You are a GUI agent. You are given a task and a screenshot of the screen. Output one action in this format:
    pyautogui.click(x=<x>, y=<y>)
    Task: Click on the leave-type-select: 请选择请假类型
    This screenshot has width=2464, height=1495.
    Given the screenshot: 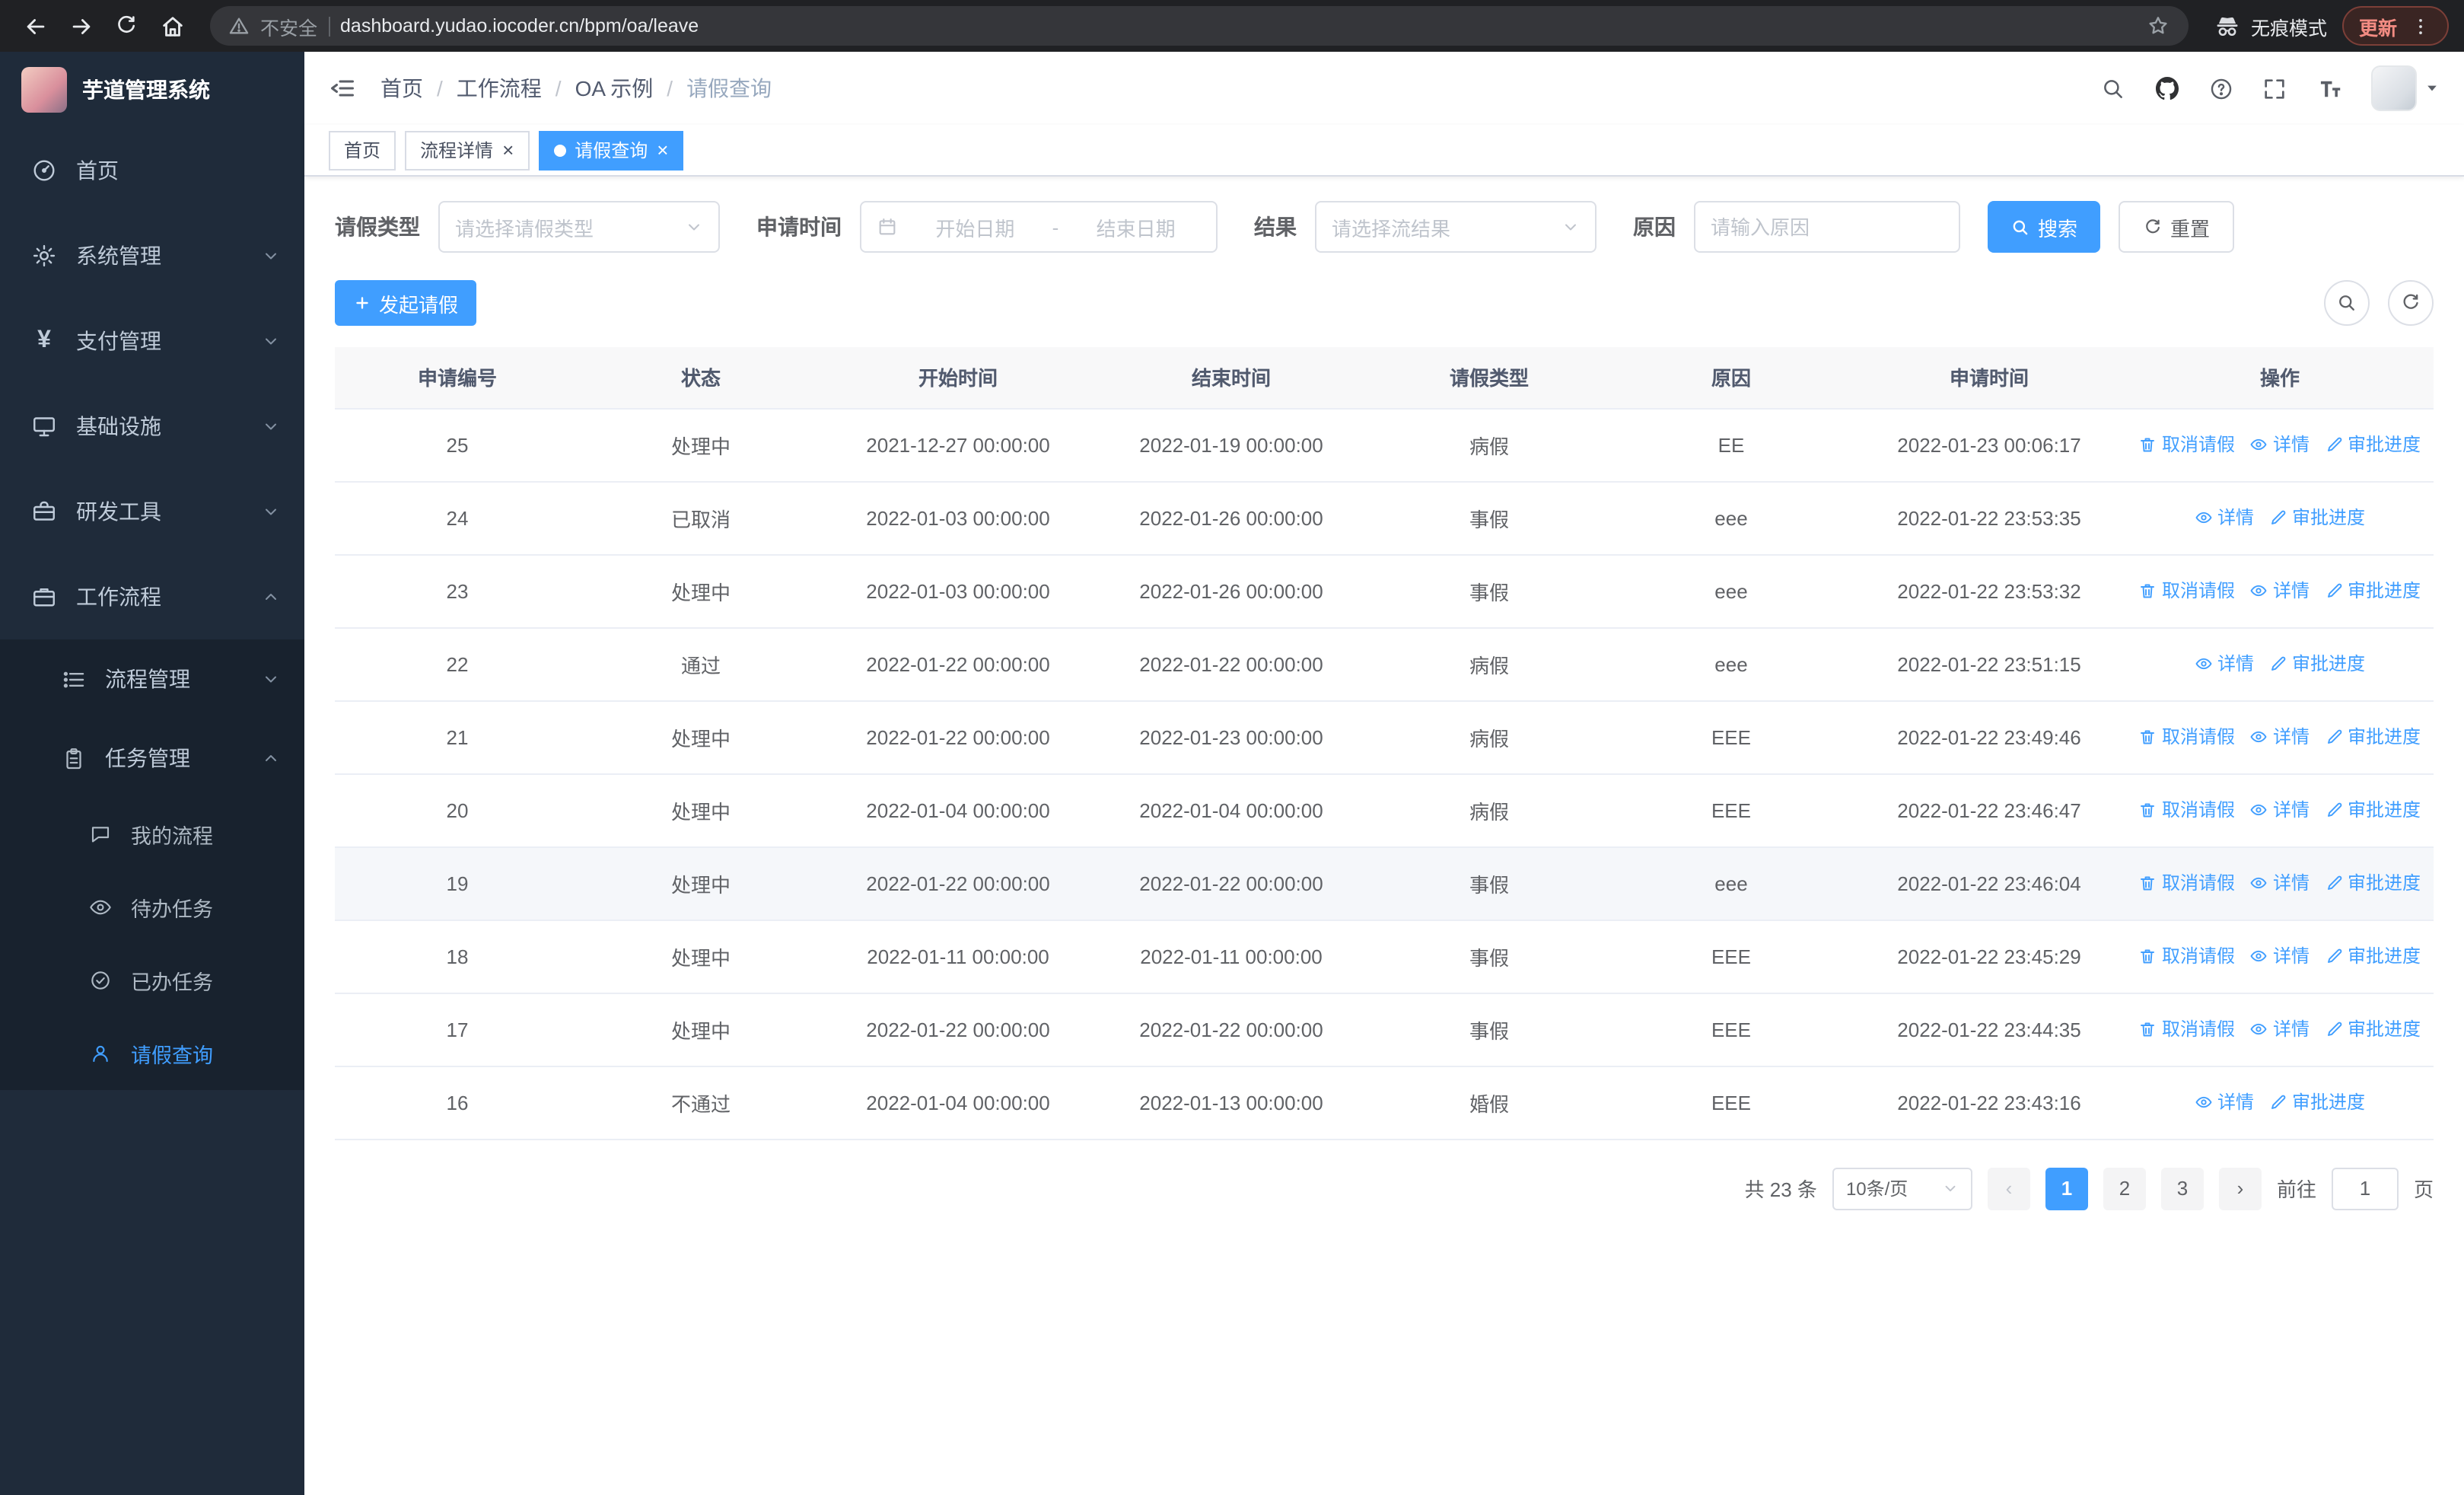 What is the action you would take?
    pyautogui.click(x=579, y=227)
    